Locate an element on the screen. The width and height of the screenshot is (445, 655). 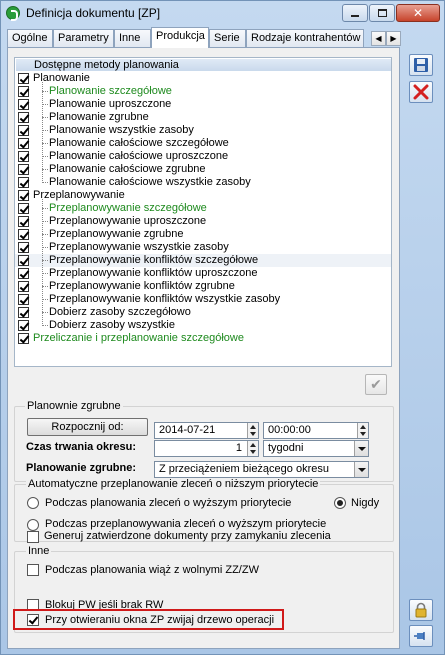
tree-row: Planowanie całościowe uproszczone is located at coordinates (203, 156).